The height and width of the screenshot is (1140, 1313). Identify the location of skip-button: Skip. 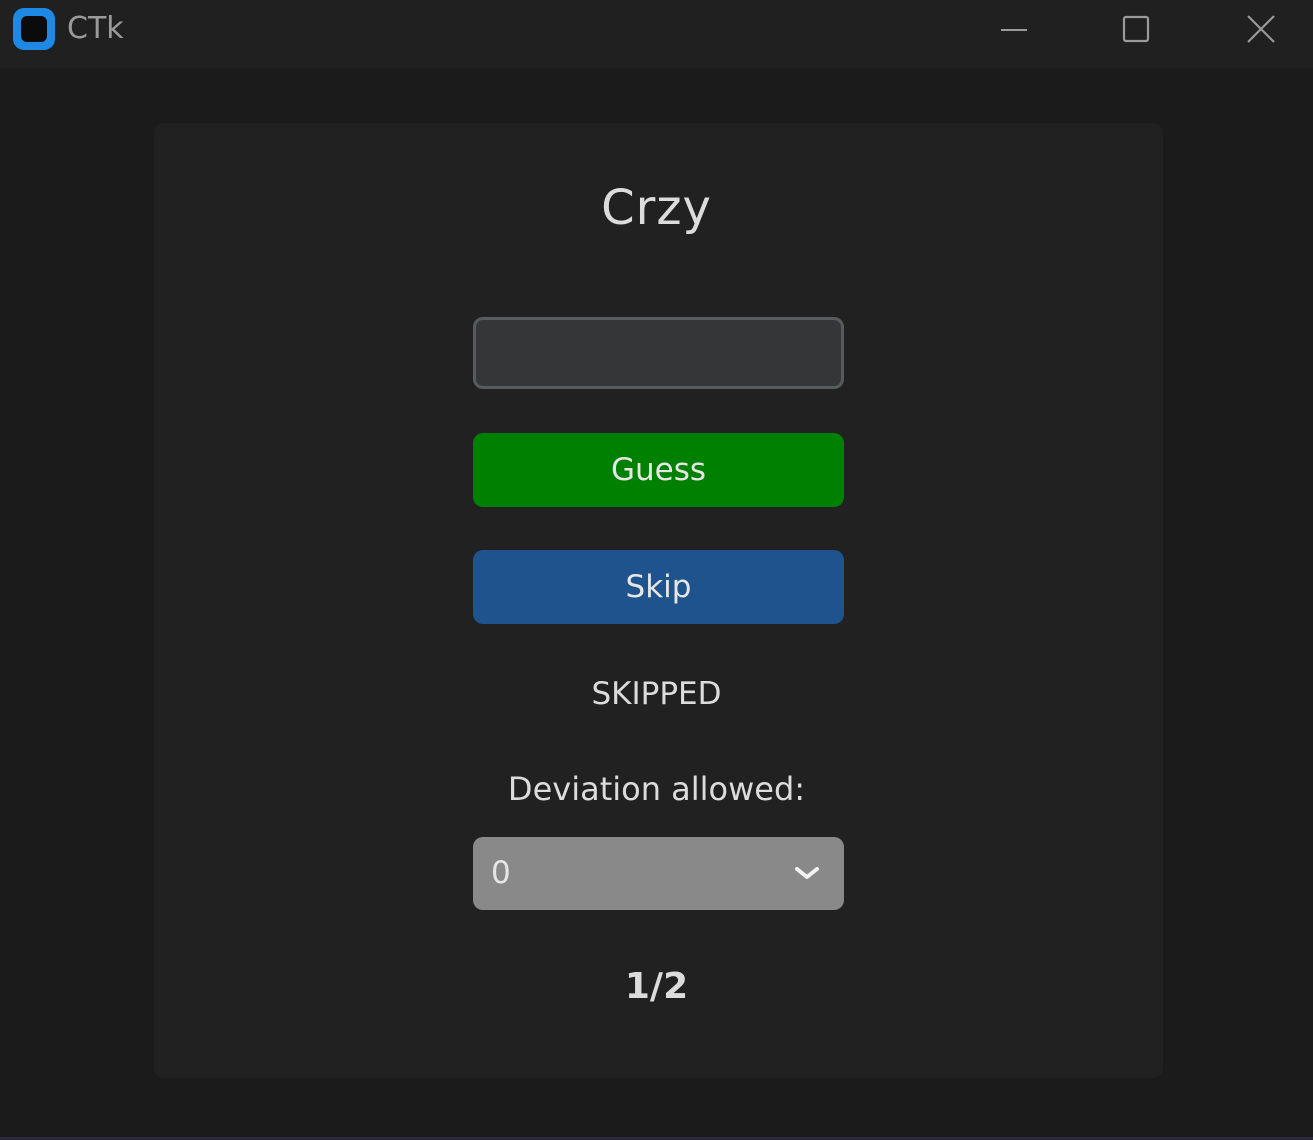
(658, 587).